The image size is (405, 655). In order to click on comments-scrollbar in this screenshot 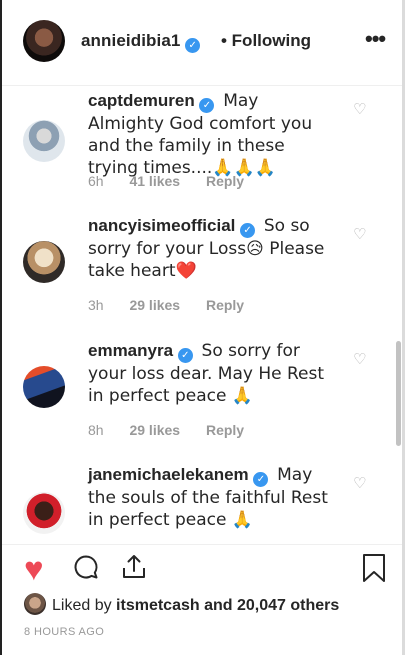, I will do `click(398, 315)`.